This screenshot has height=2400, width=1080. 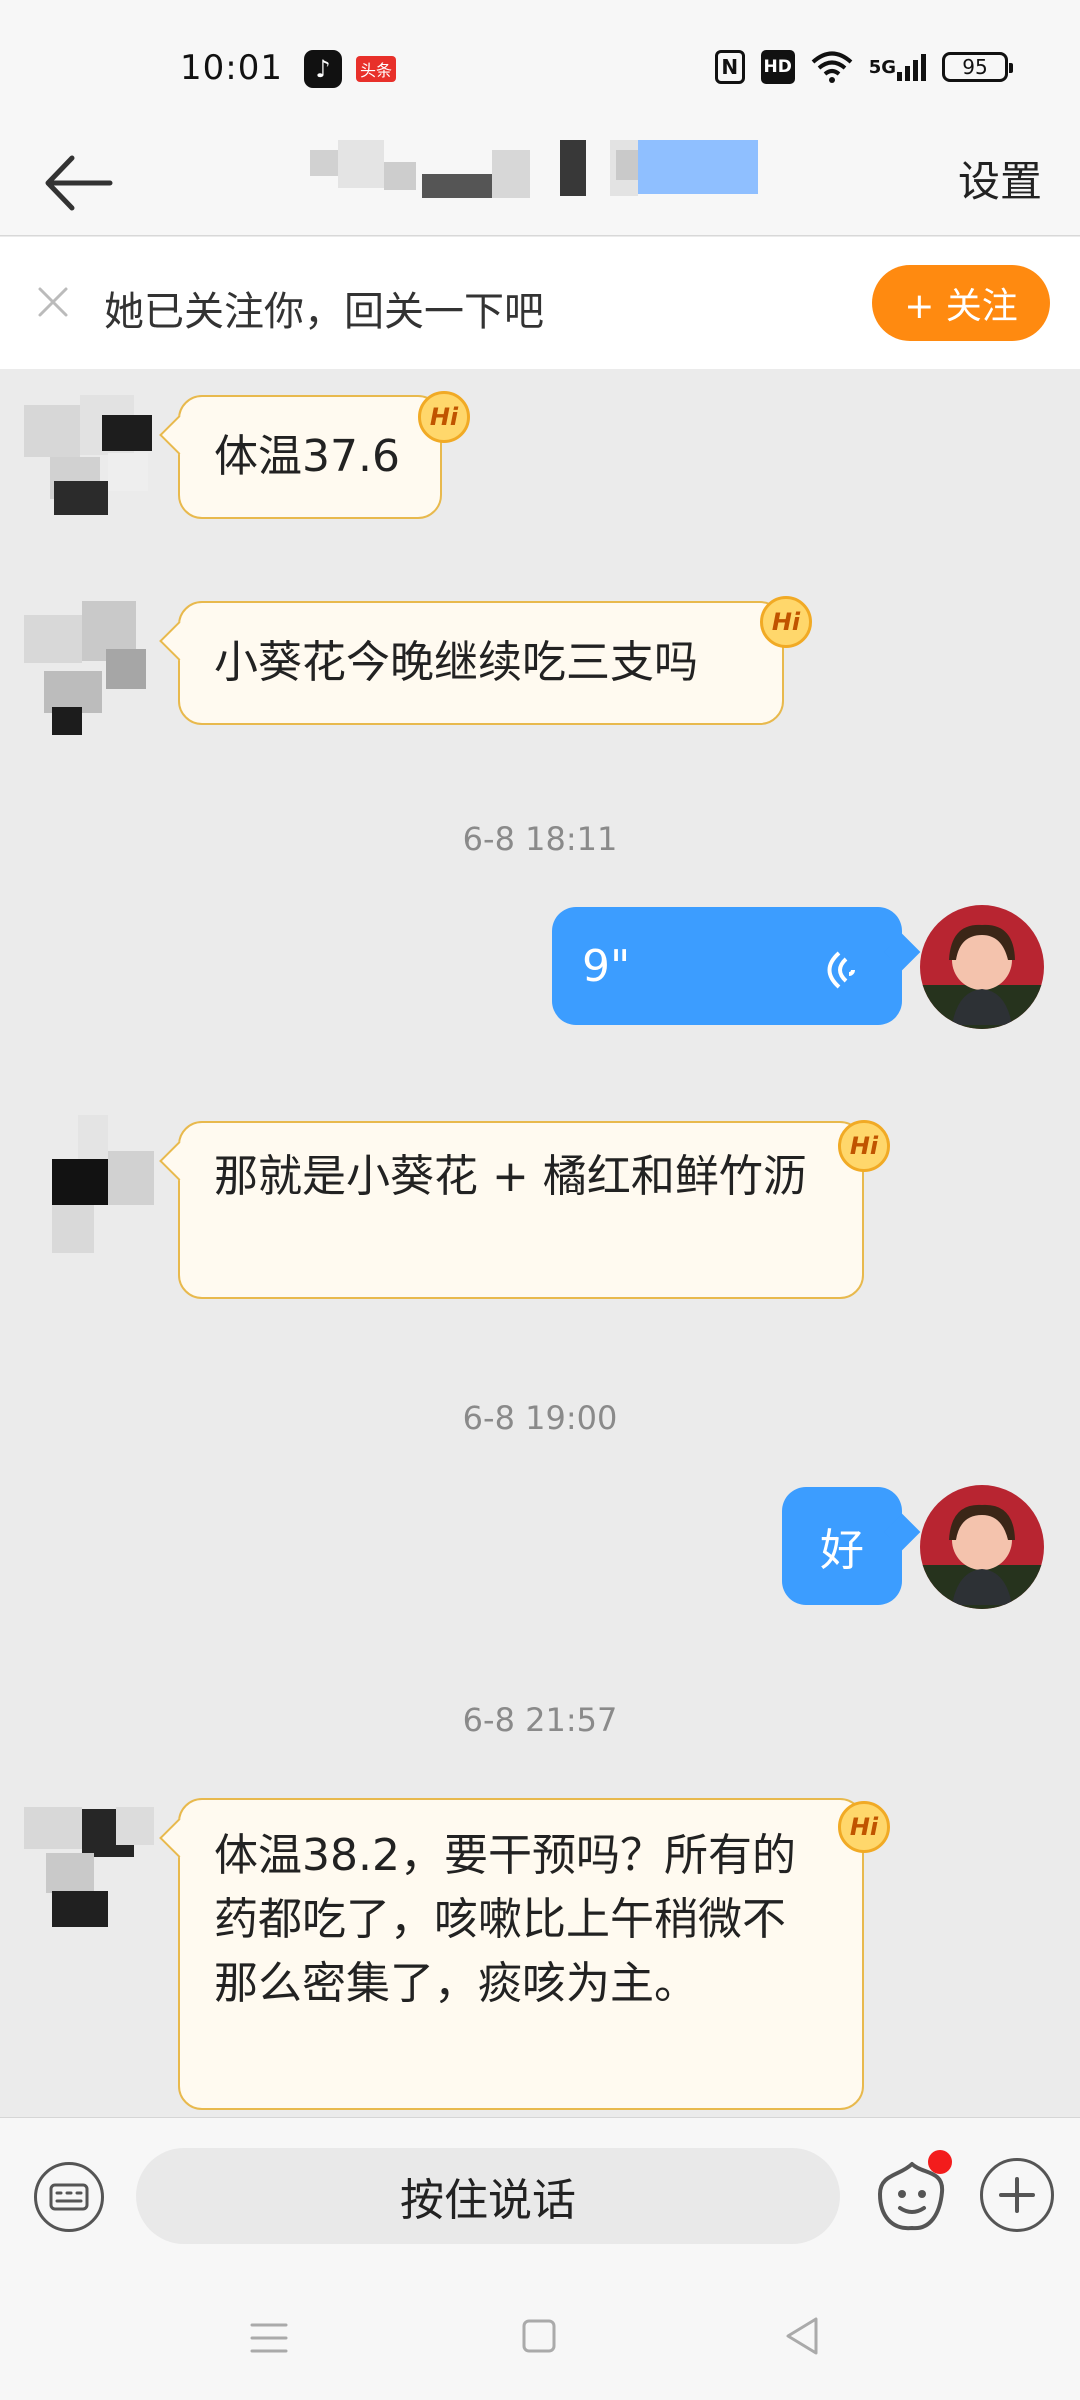 What do you see at coordinates (456, 662) in the screenshot?
I see `message-text: 小葵花今晚继续吃三支吗` at bounding box center [456, 662].